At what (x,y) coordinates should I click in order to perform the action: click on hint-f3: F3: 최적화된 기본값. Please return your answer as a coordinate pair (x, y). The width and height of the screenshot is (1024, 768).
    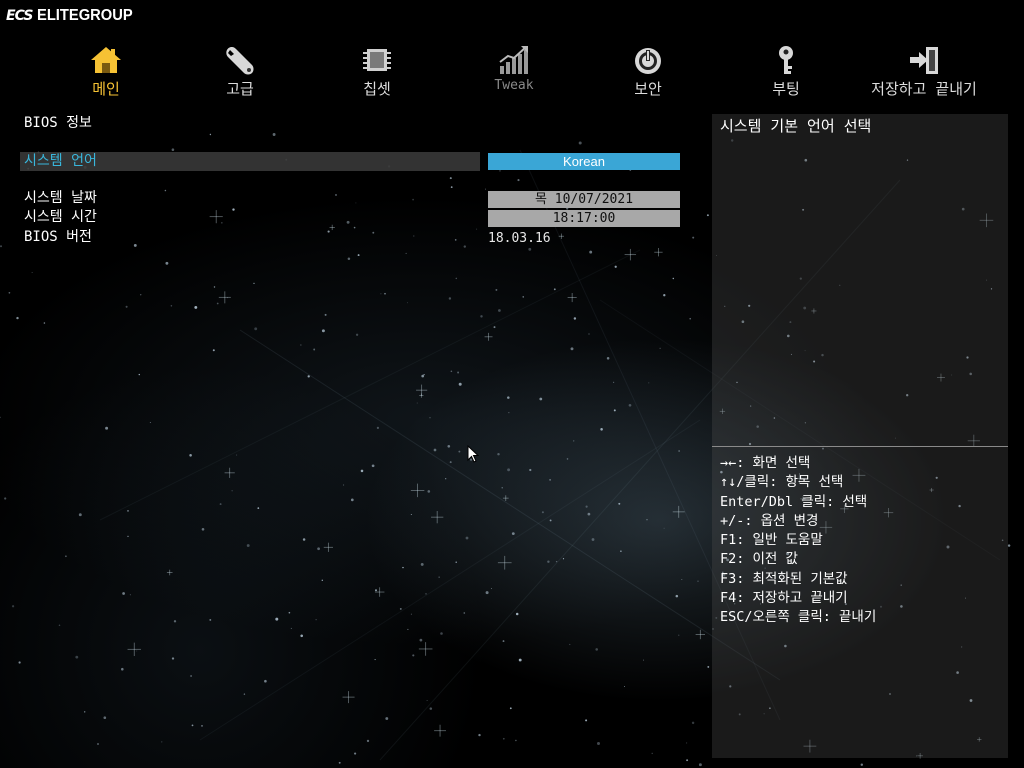
    Looking at the image, I should click on (784, 578).